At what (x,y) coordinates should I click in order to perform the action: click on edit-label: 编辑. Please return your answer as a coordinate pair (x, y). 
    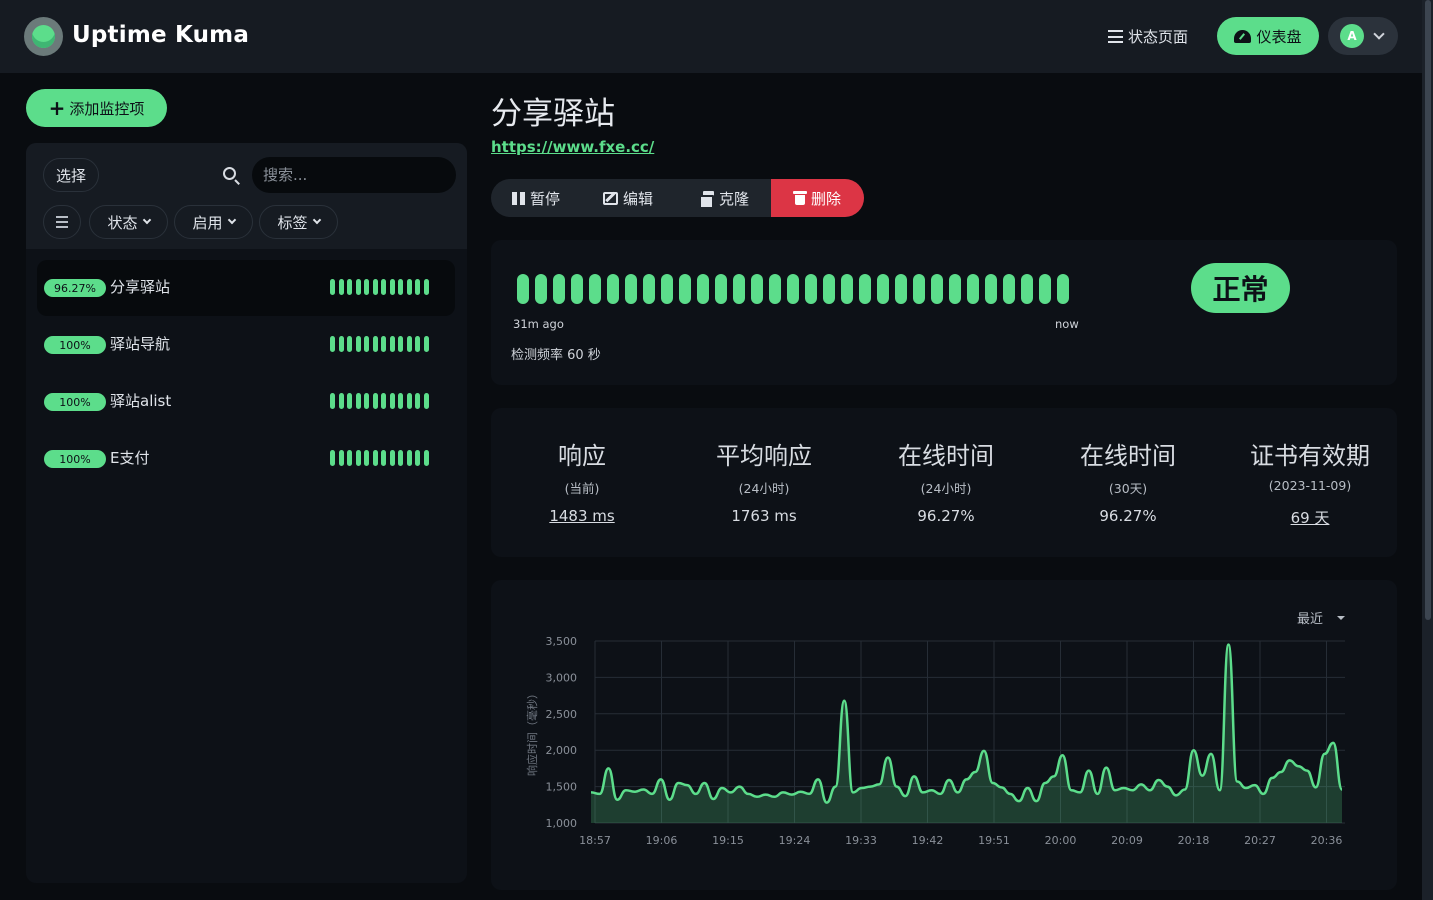
    Looking at the image, I should click on (638, 198).